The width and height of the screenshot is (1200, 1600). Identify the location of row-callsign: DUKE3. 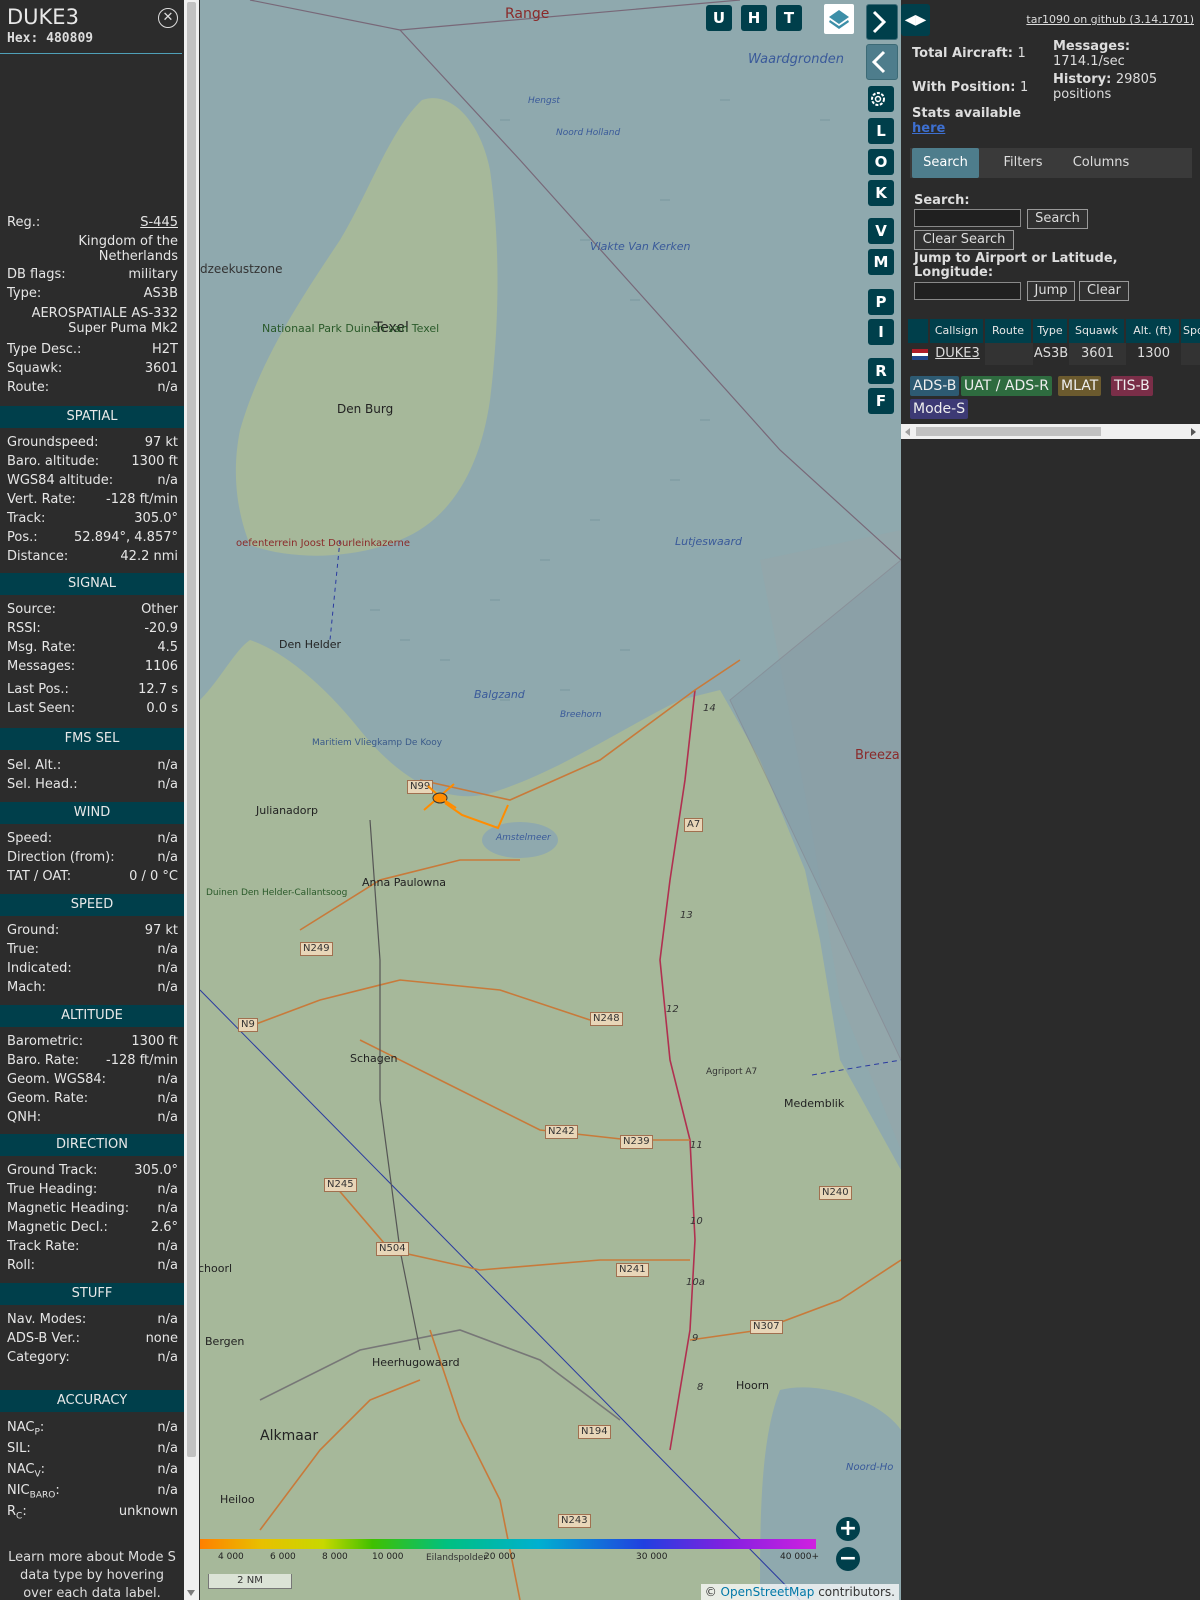
(957, 354).